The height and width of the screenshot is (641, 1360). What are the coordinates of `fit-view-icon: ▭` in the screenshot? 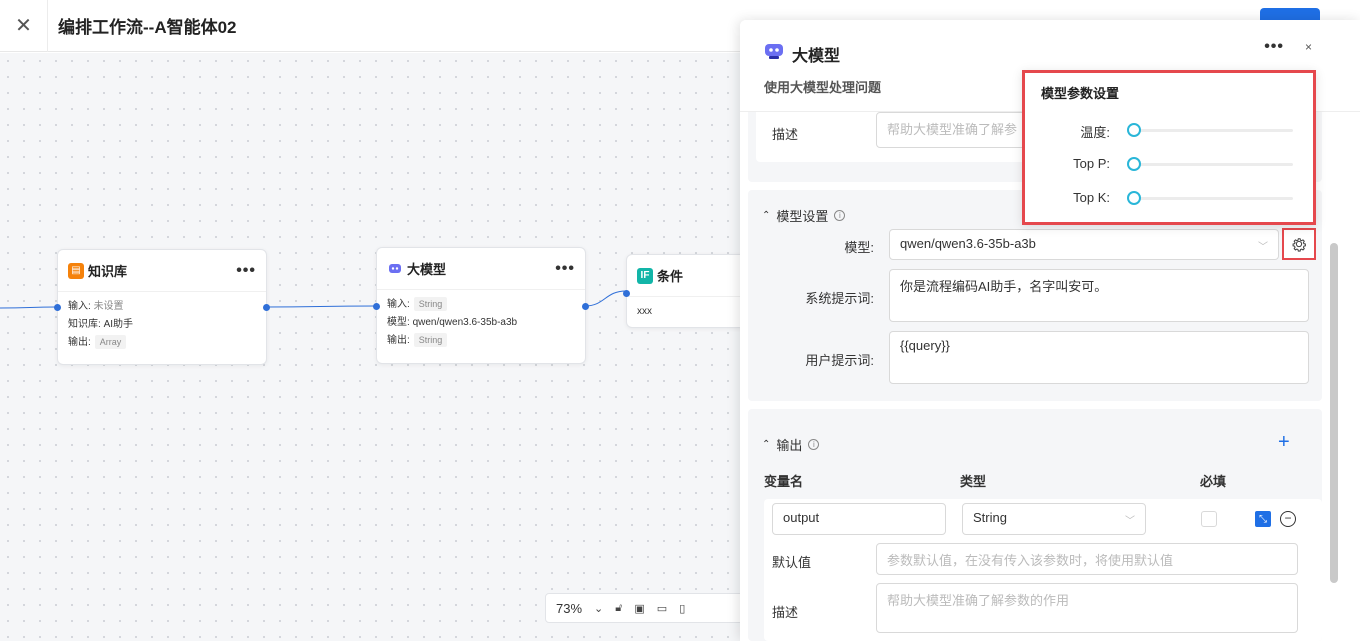 It's located at (662, 608).